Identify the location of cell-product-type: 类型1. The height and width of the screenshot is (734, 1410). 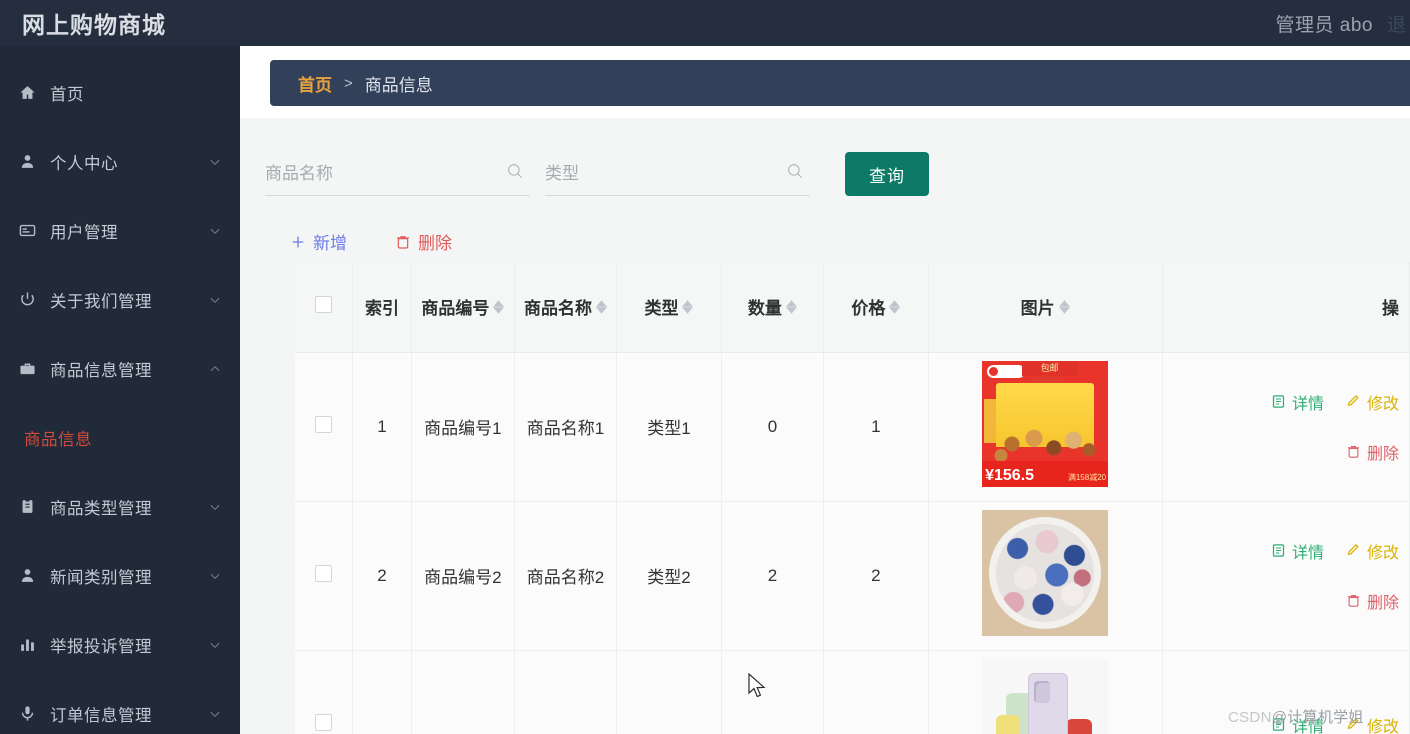
(669, 427).